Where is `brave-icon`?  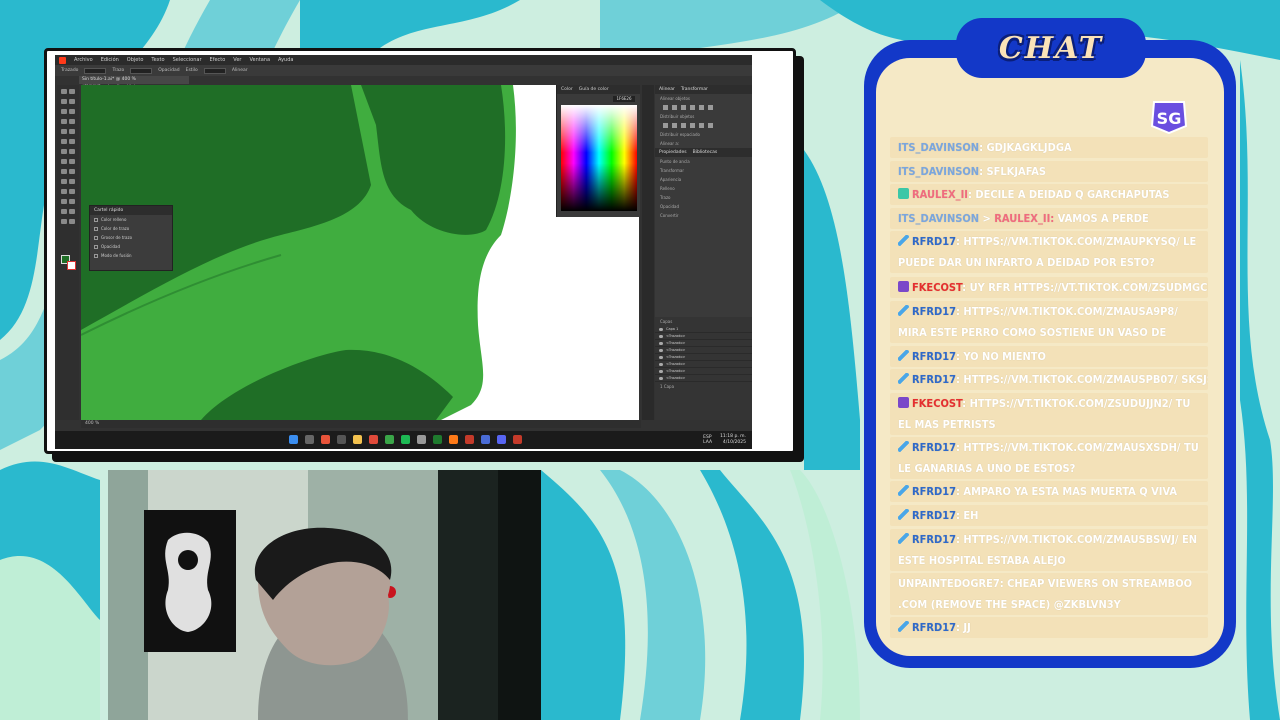 brave-icon is located at coordinates (325, 439).